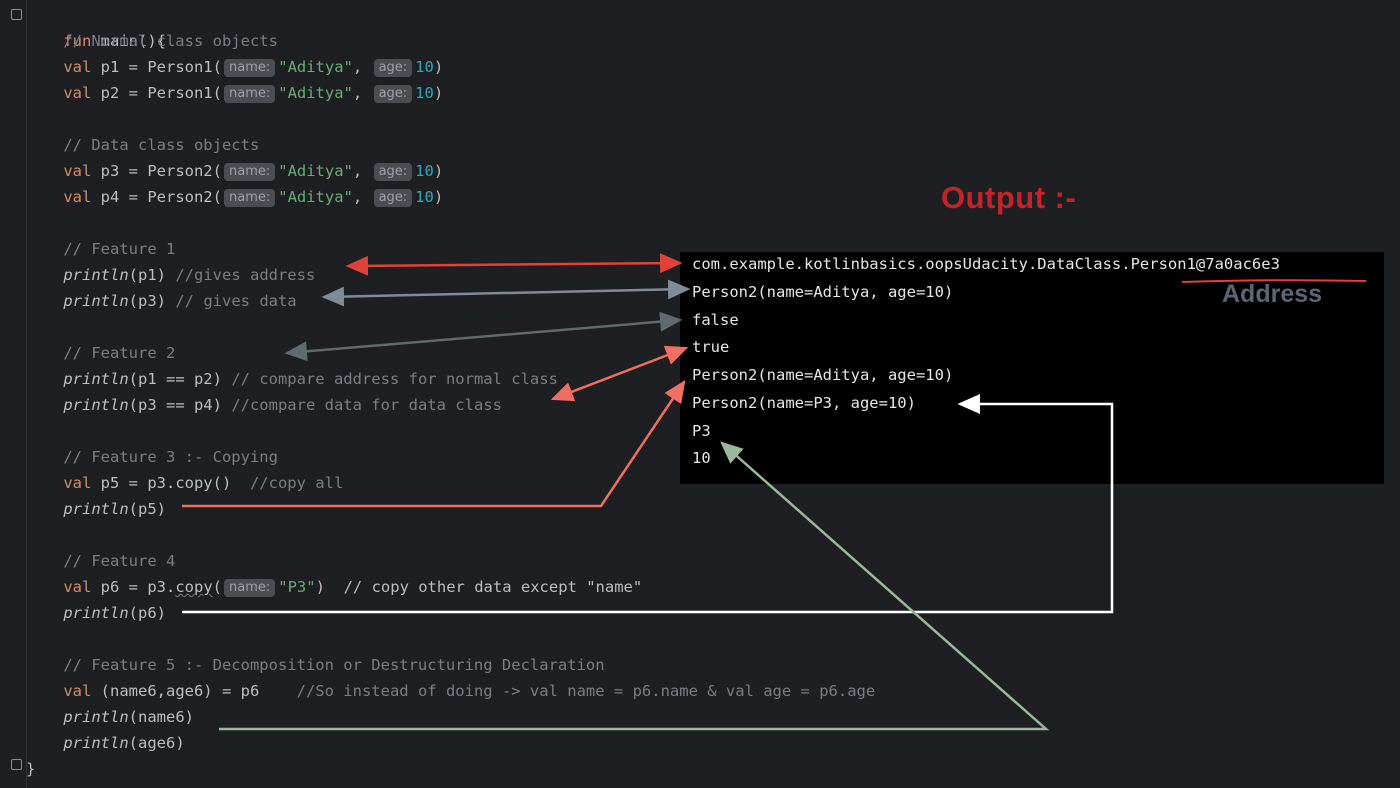 The height and width of the screenshot is (788, 1400). What do you see at coordinates (483, 336) in the screenshot?
I see `arrow-feature2-false` at bounding box center [483, 336].